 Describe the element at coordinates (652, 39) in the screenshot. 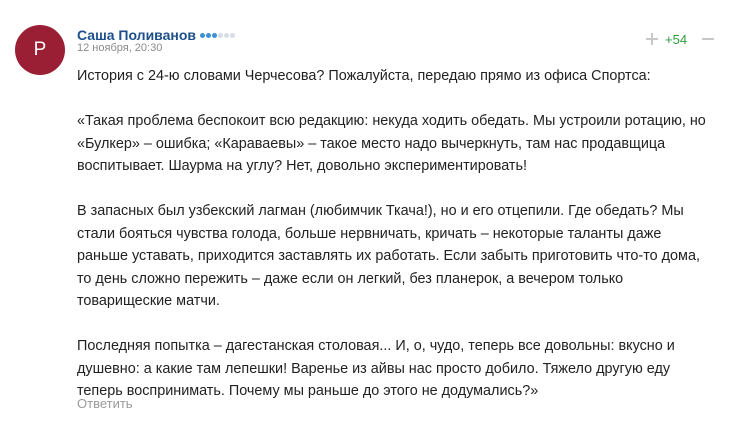

I see `plus-icon` at that location.